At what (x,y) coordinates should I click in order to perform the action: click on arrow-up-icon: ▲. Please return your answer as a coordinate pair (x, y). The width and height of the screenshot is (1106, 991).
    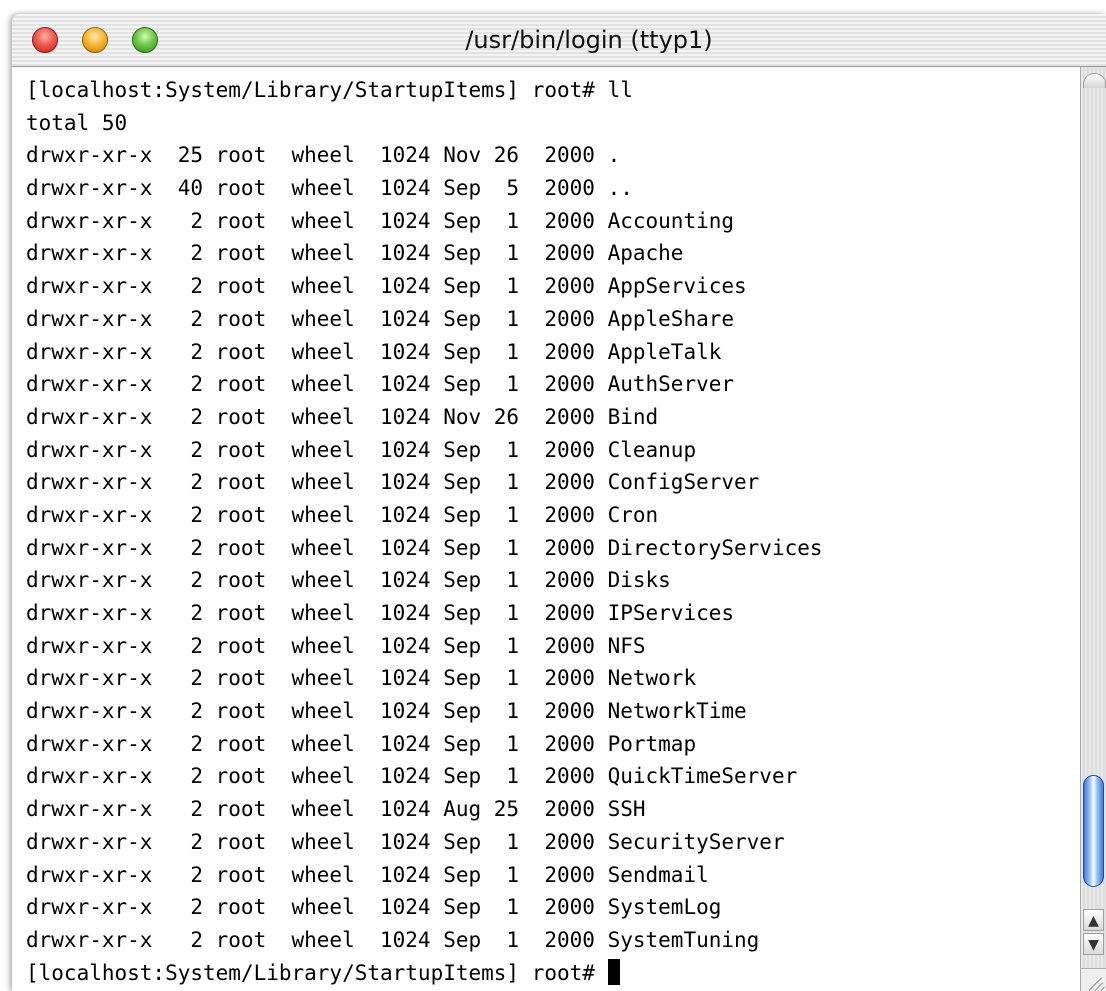
    Looking at the image, I should click on (1093, 921).